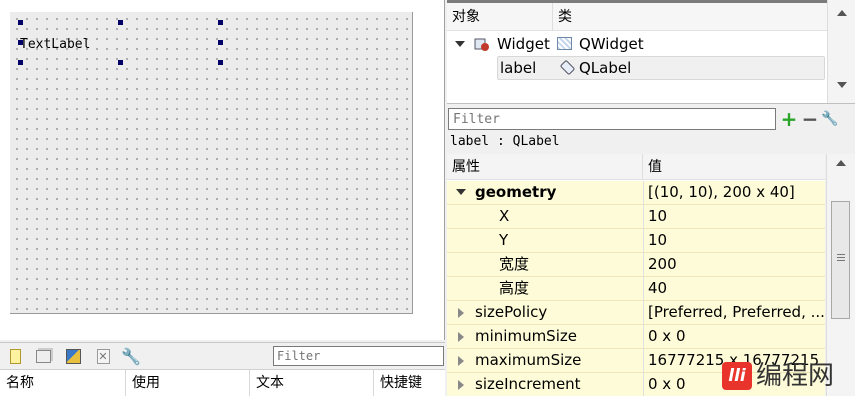  I want to click on tree-row-widget: Widget QWidget, so click(637, 44).